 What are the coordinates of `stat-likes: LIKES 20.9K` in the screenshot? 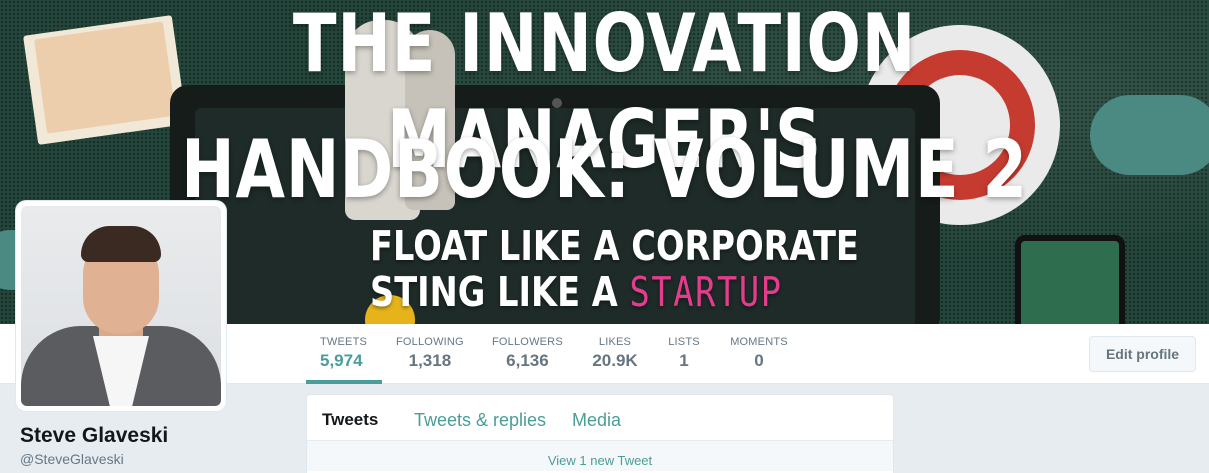 It's located at (615, 354).